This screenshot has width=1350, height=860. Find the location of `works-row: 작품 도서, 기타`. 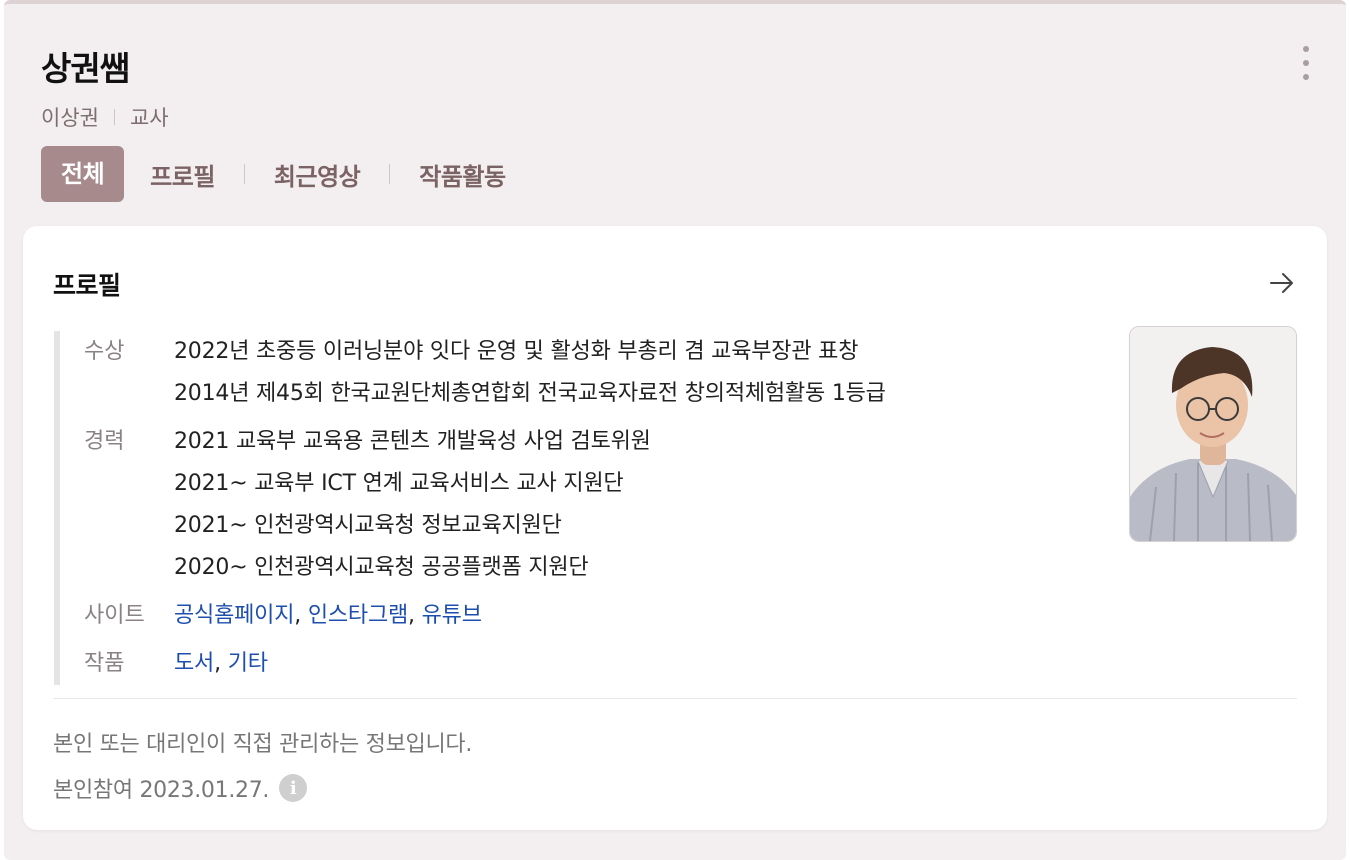

works-row: 작품 도서, 기타 is located at coordinates (604, 664).